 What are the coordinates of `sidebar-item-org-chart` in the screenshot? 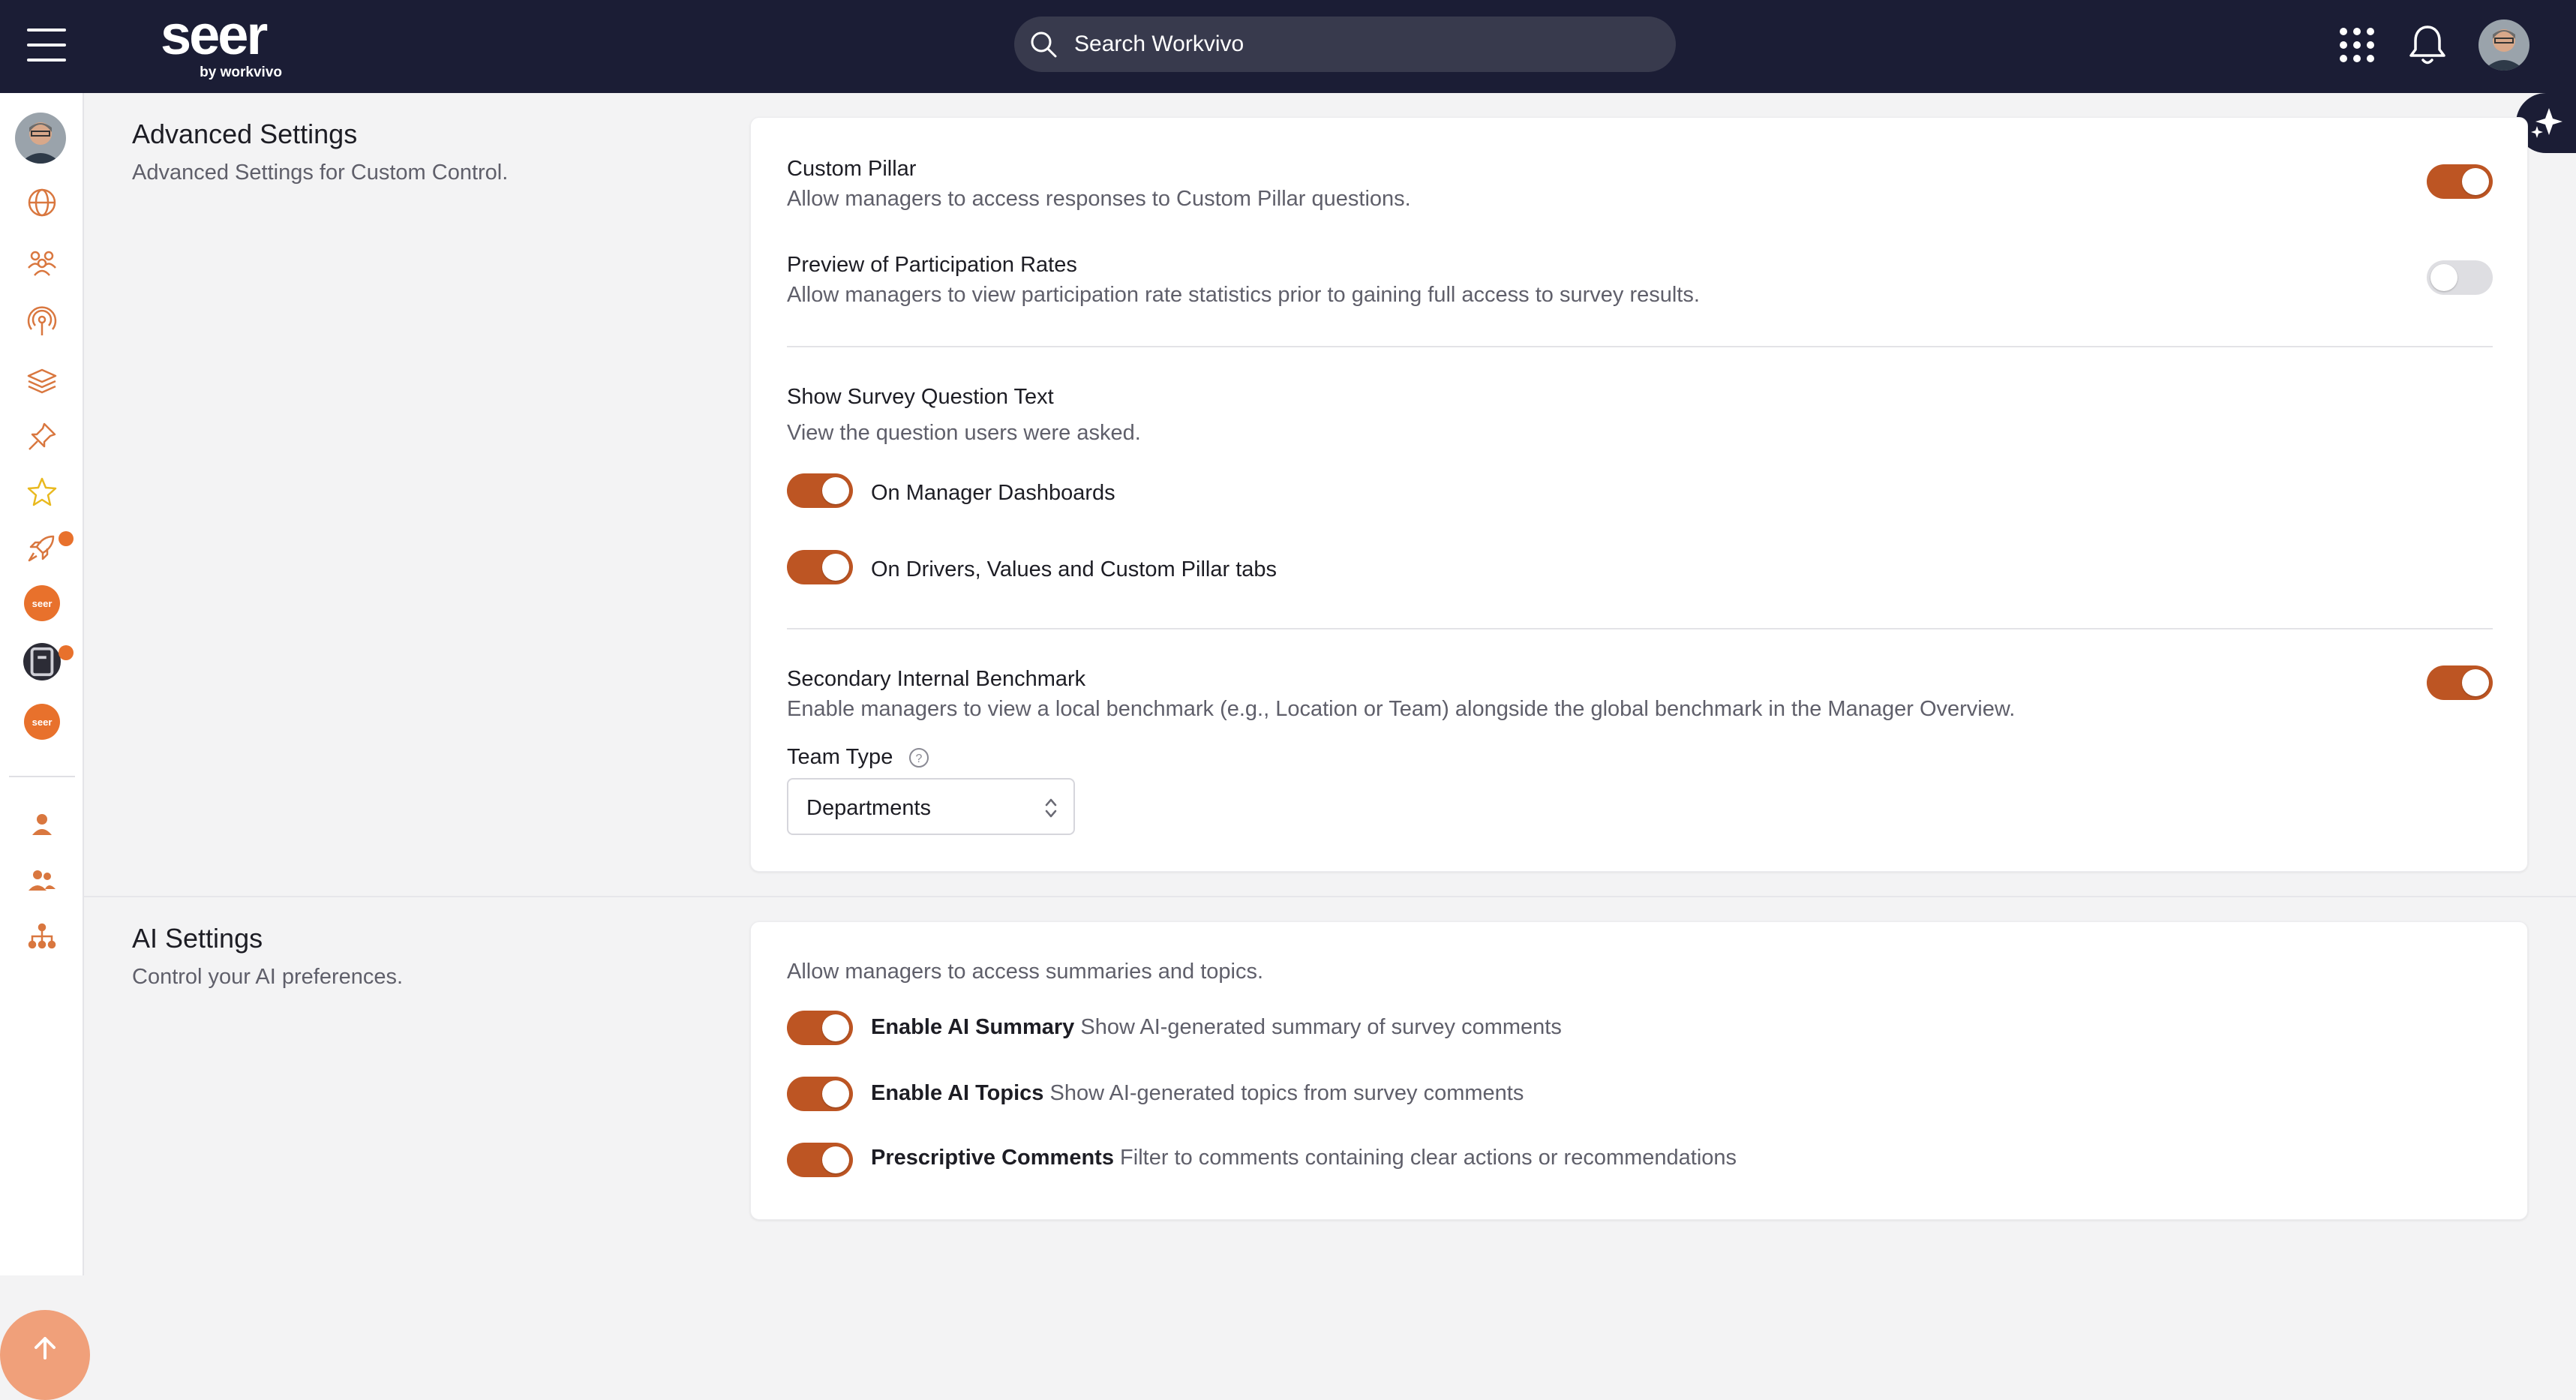 It's located at (42, 936).